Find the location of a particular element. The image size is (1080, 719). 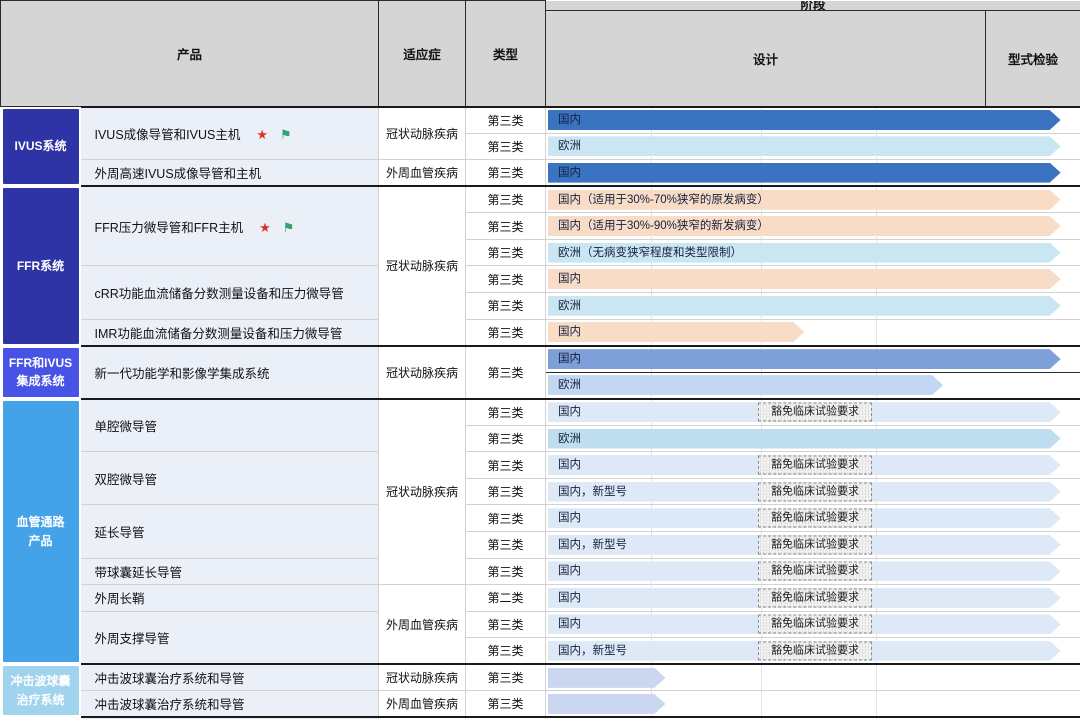

product-name: 新一代功能学和影像学集成系统 is located at coordinates (182, 373).